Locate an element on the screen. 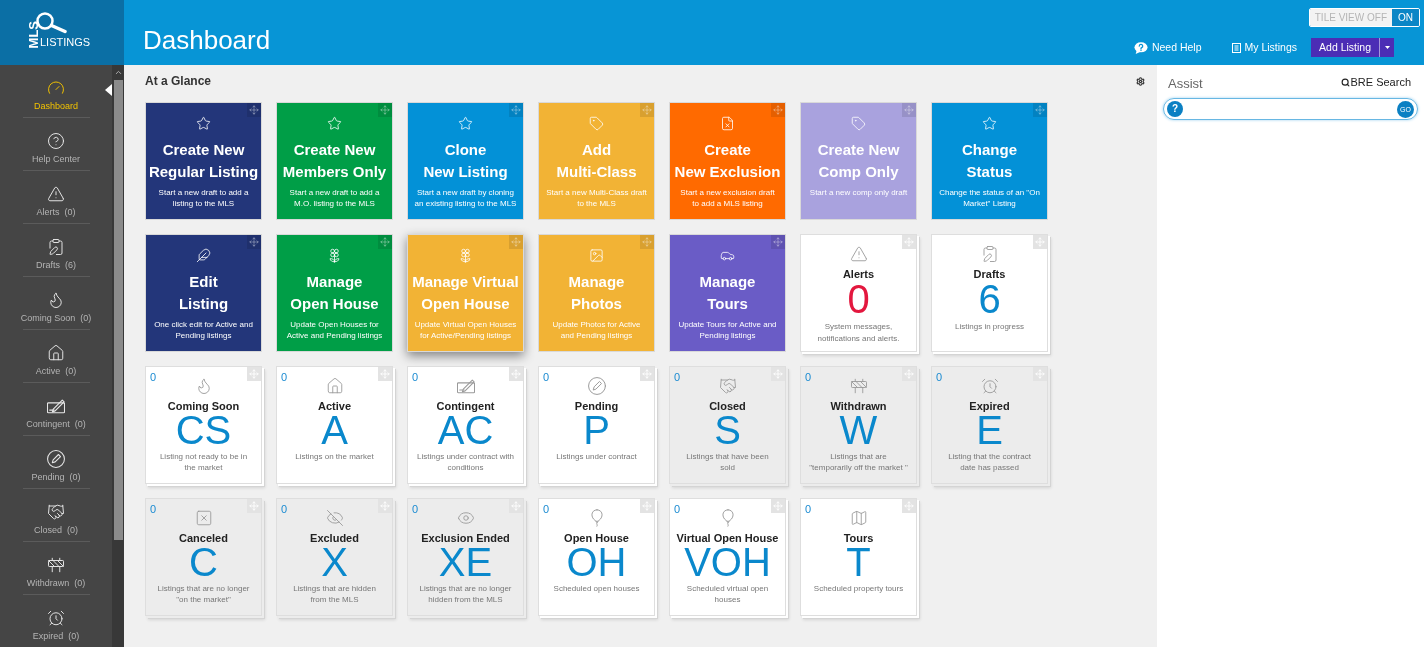 The height and width of the screenshot is (647, 1424). tile-label: Withdrawn is located at coordinates (858, 406).